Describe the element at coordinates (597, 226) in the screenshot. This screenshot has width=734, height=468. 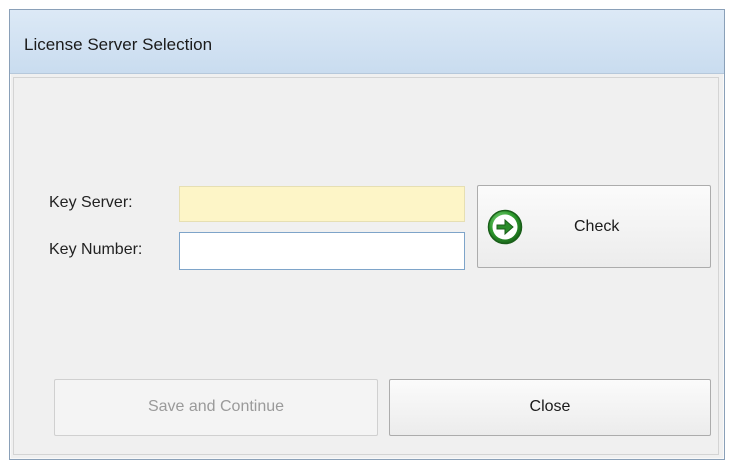
I see `check-button-label: Check` at that location.